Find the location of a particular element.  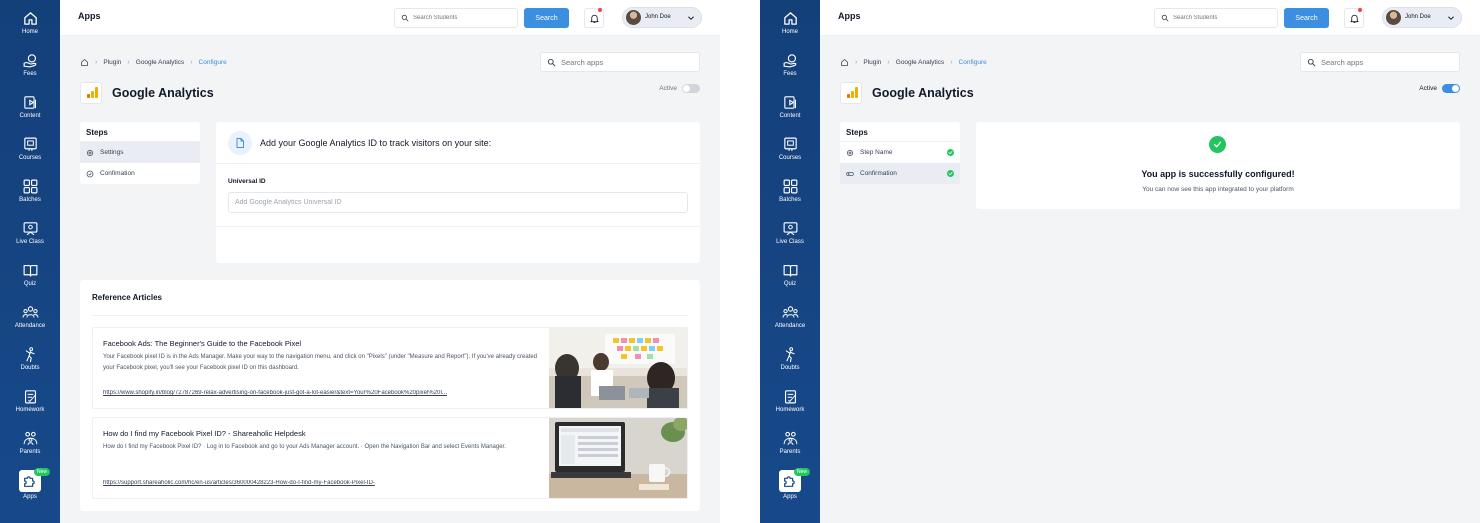

app-header: Google Analytics is located at coordinates (147, 93).